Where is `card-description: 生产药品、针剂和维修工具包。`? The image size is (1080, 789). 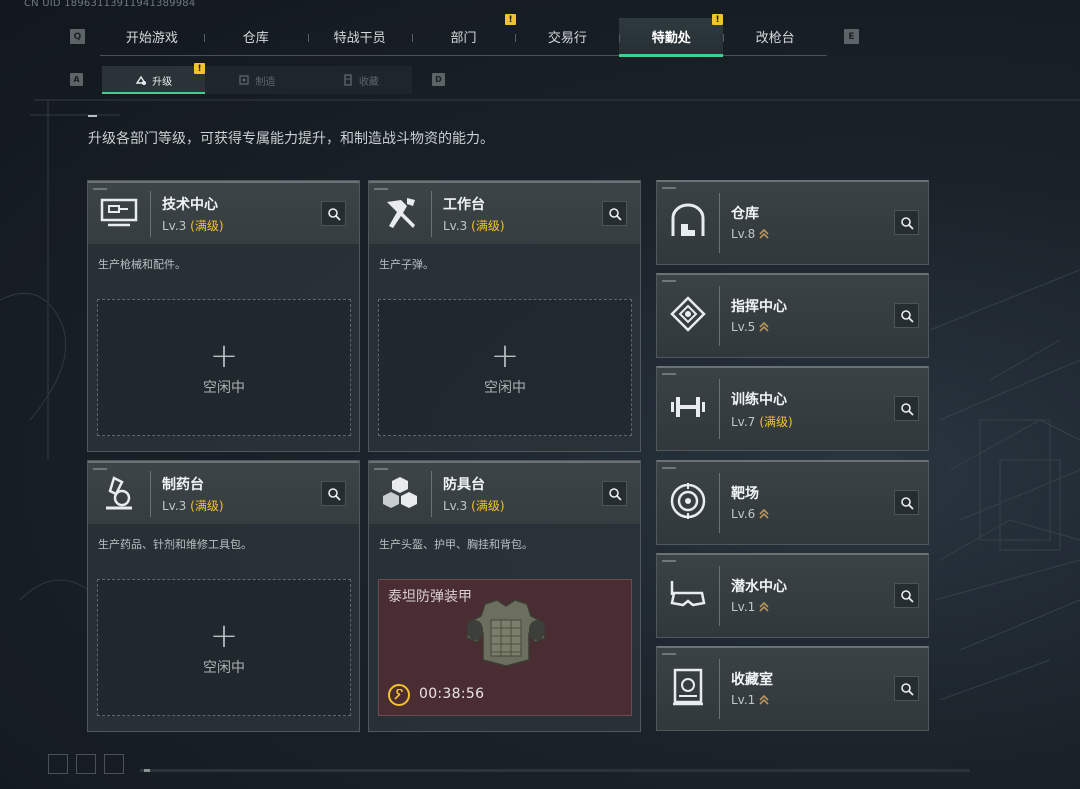 card-description: 生产药品、针剂和维修工具包。 is located at coordinates (175, 544).